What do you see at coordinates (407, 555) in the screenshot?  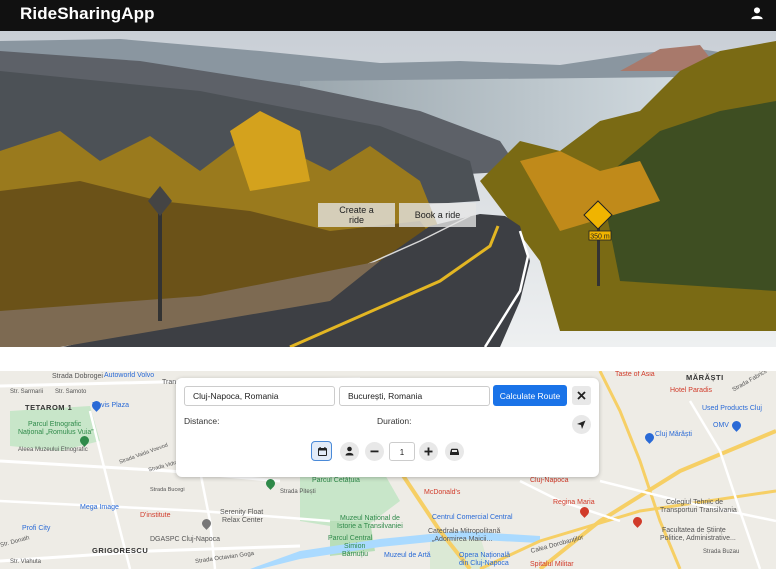 I see `map-label: Muzeul de Artă` at bounding box center [407, 555].